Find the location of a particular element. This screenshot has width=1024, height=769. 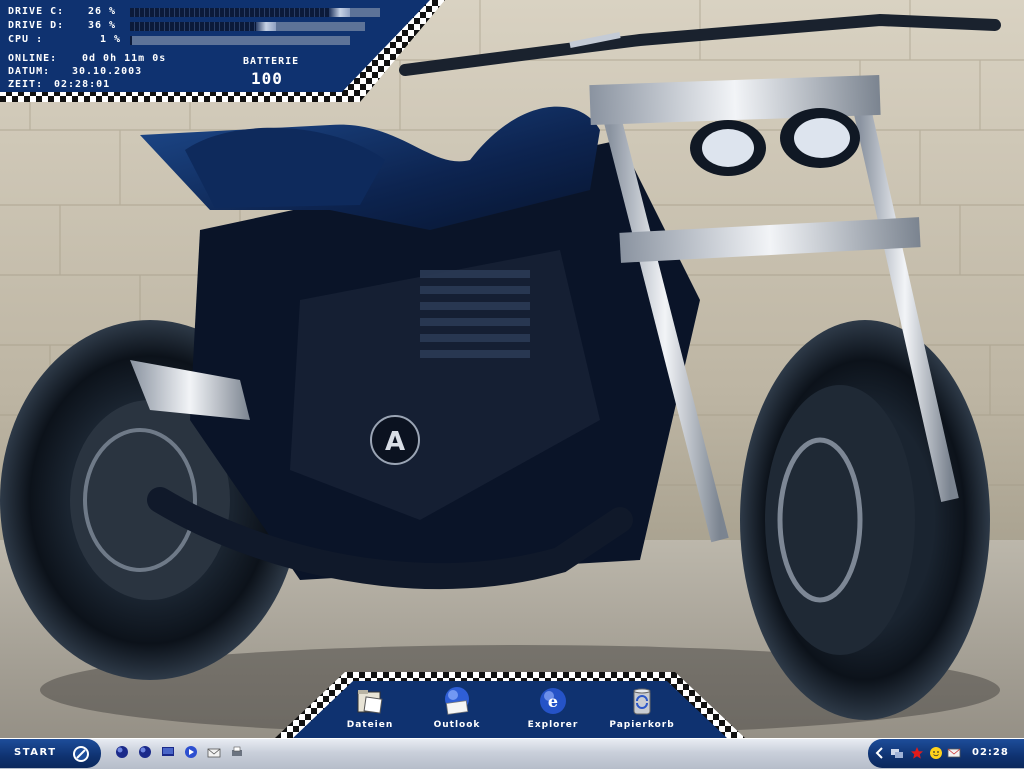

quick-launch-globe-icon is located at coordinates (122, 752).